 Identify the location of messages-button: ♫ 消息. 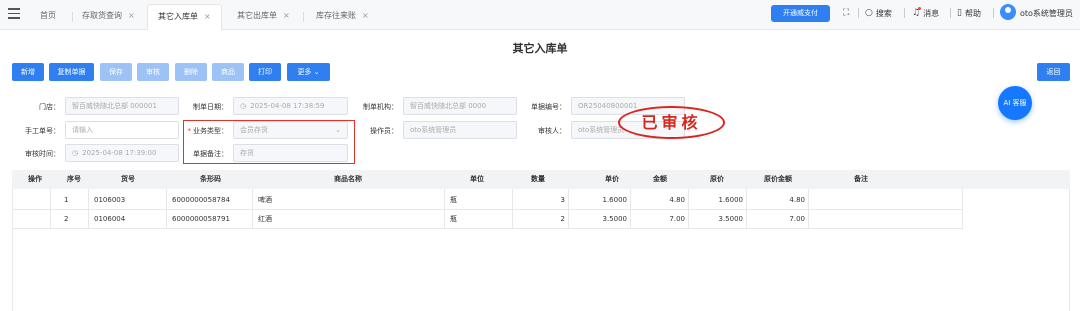
(925, 13).